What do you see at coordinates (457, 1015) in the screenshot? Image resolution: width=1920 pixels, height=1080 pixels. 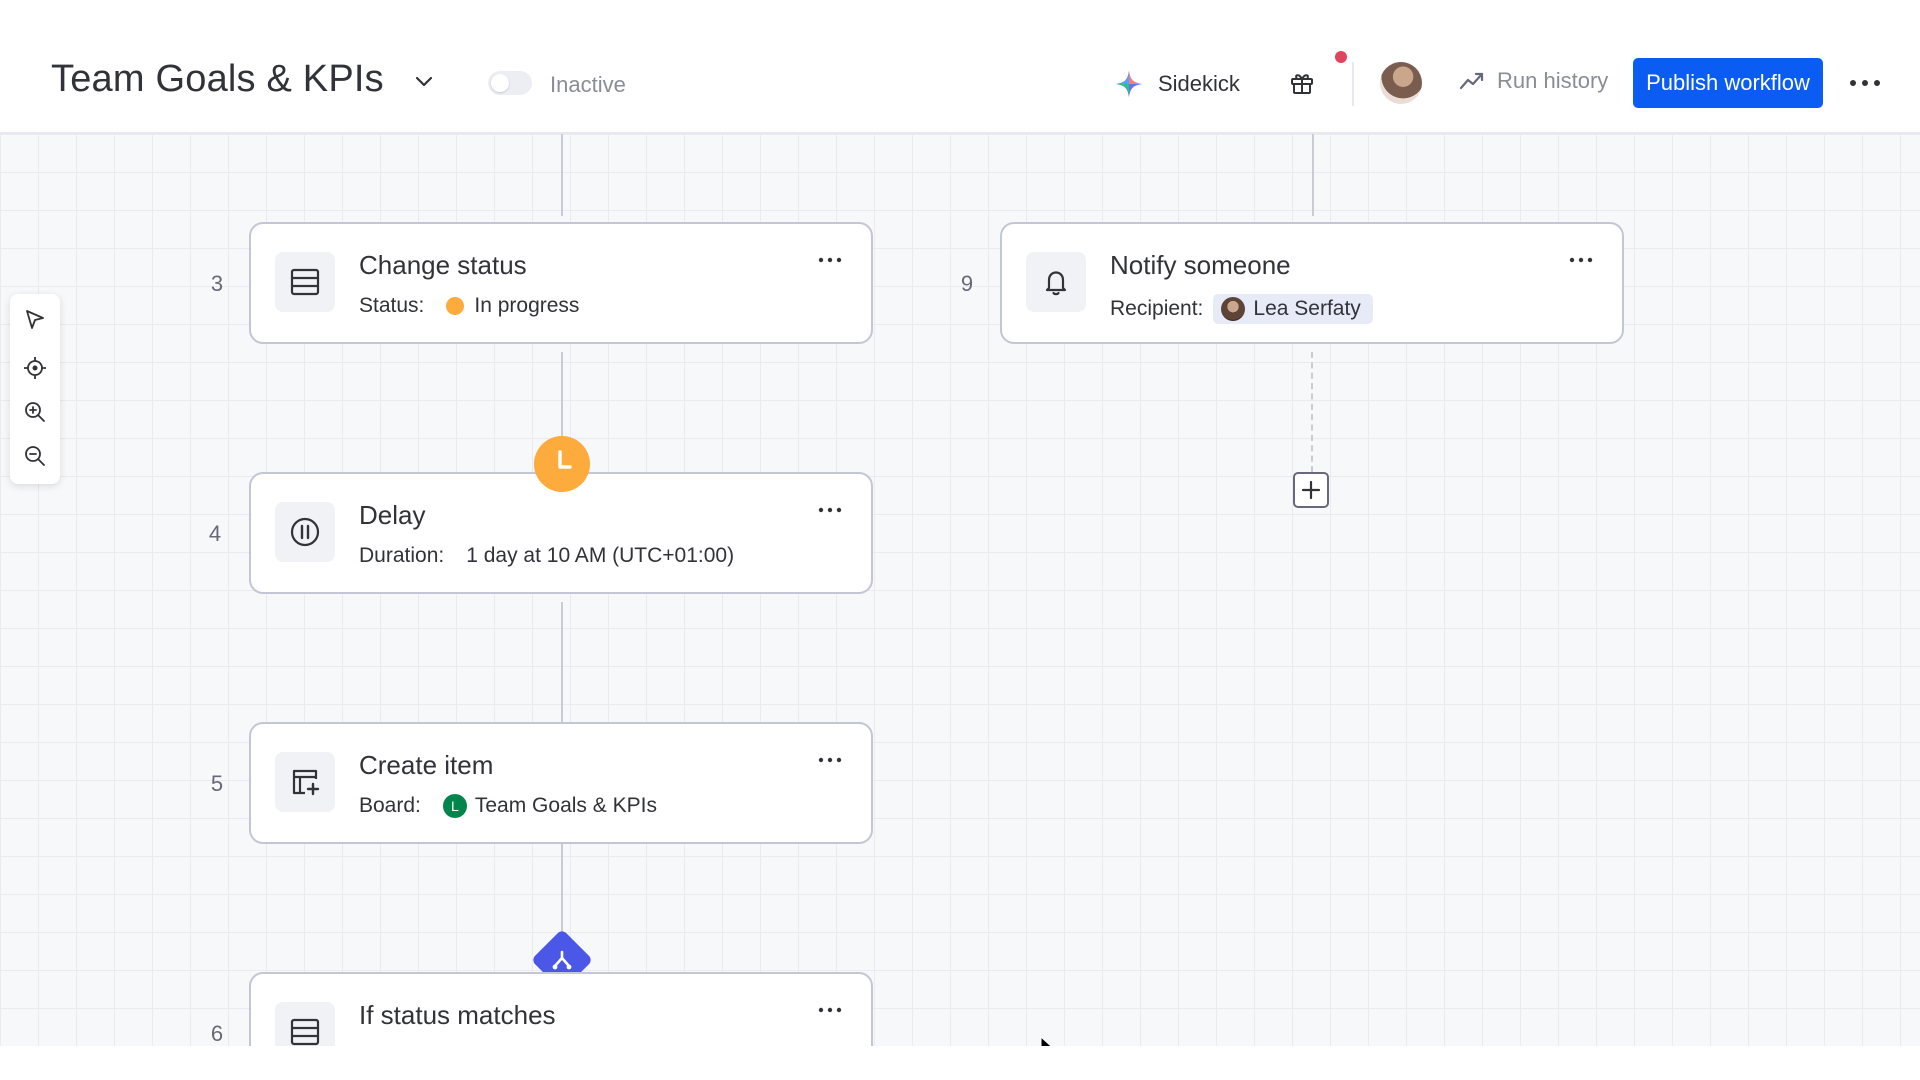 I see `step-title: If status matches` at bounding box center [457, 1015].